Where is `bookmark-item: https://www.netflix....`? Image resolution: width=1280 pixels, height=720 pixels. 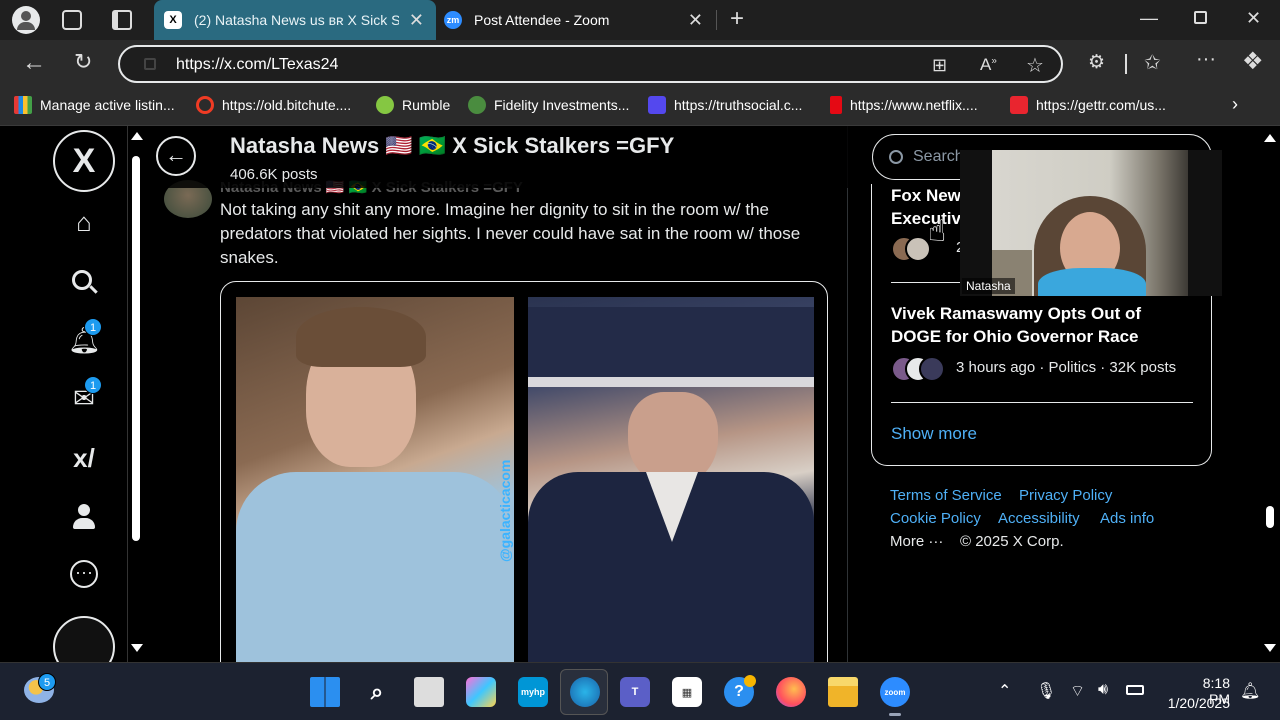
bookmark-item: https://www.netflix.... is located at coordinates (904, 105).